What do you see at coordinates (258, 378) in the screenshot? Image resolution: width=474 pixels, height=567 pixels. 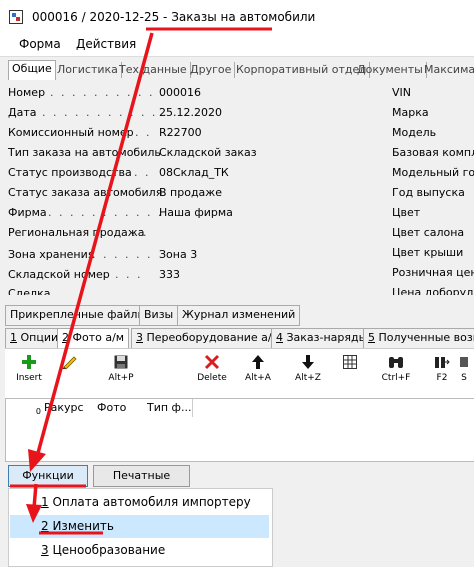 I see `move-up-button-label: Alt+A` at bounding box center [258, 378].